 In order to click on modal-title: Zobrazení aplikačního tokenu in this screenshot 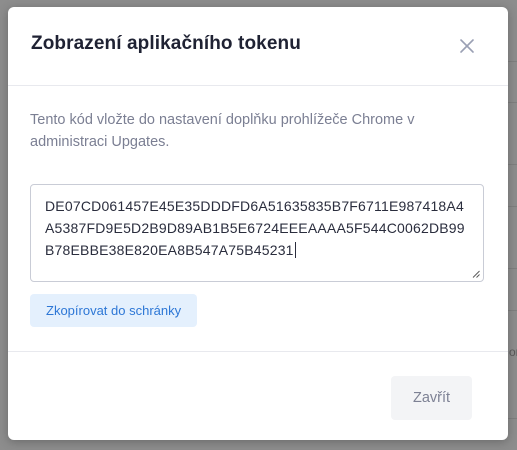, I will do `click(166, 43)`.